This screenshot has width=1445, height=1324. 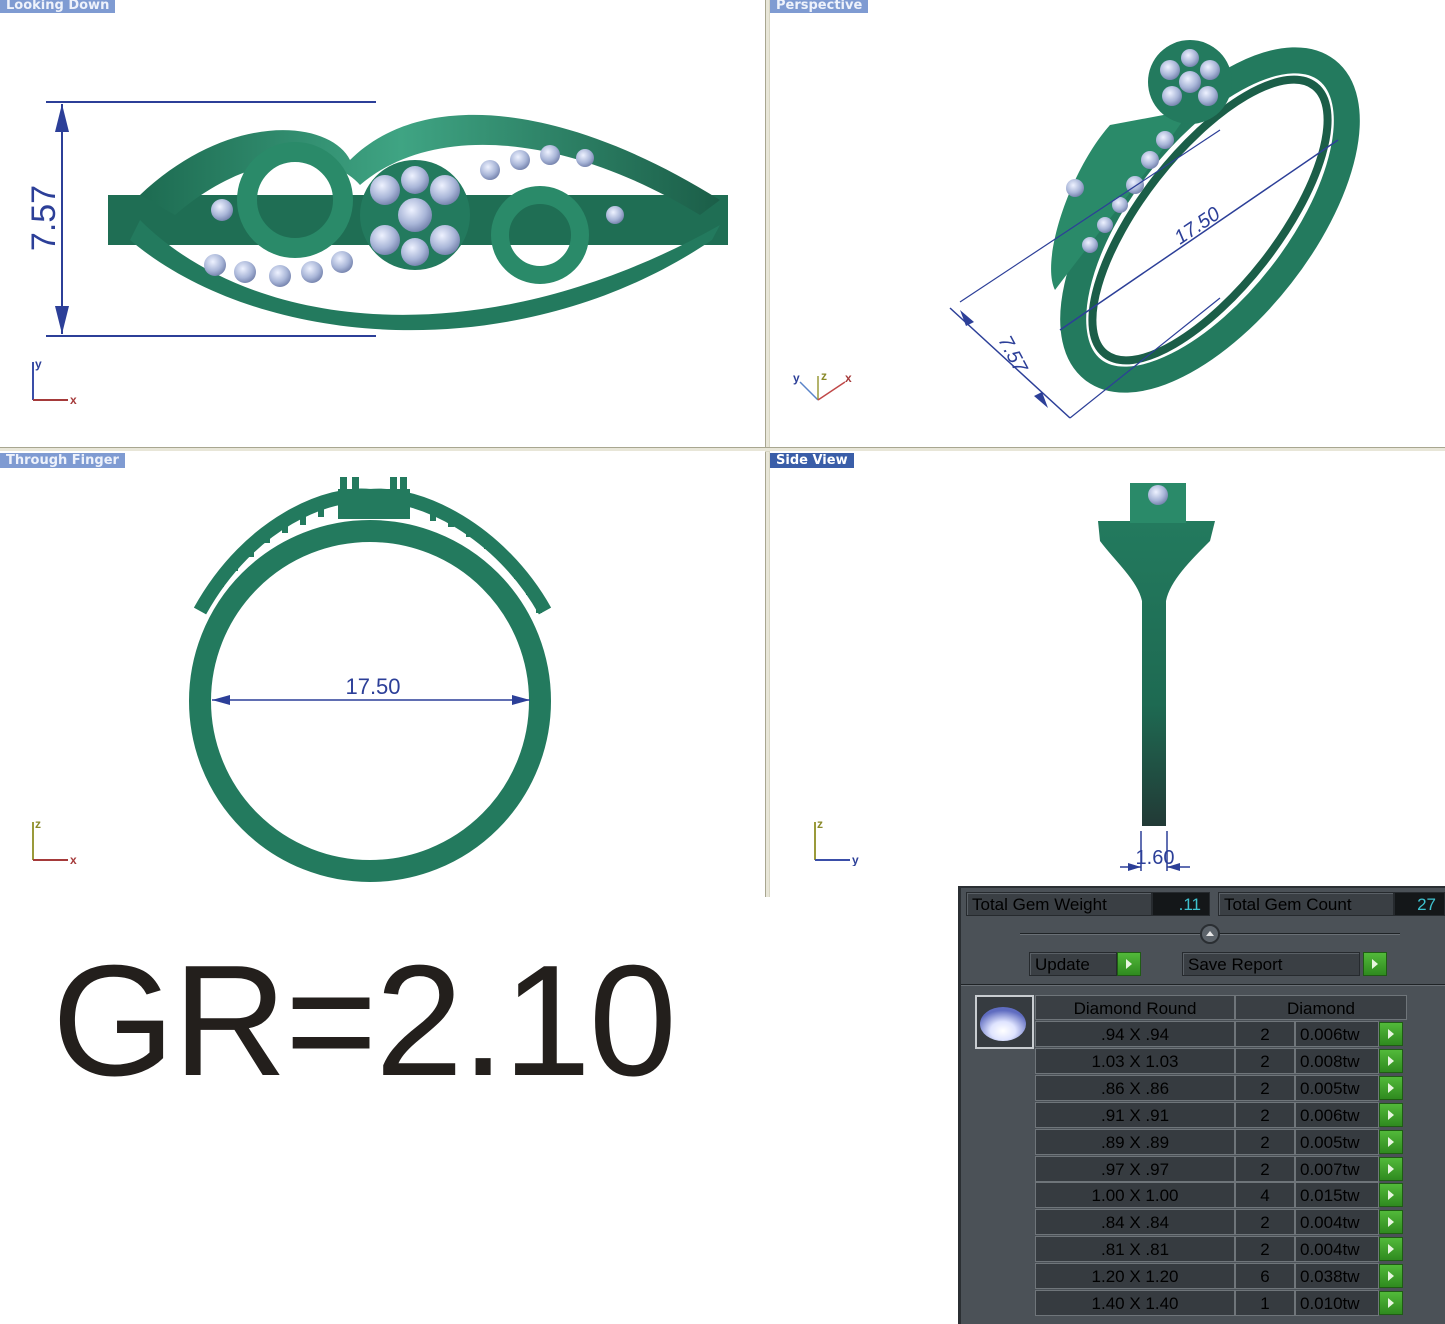 I want to click on gem-size: .97 X .97, so click(x=1135, y=1168).